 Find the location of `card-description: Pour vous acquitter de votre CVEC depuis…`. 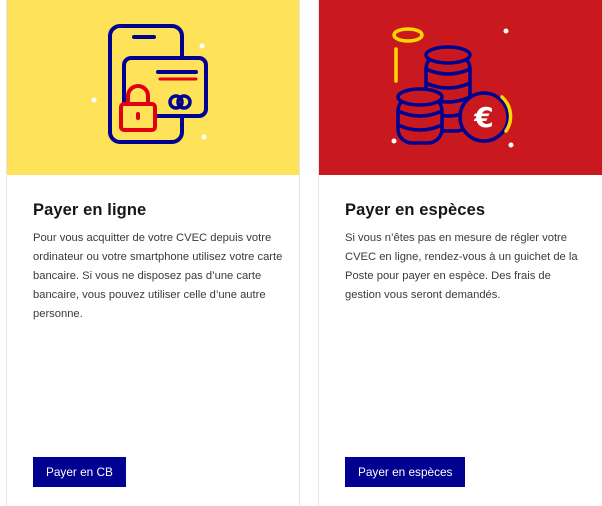

card-description: Pour vous acquitter de votre CVEC depuis… is located at coordinates (158, 276).